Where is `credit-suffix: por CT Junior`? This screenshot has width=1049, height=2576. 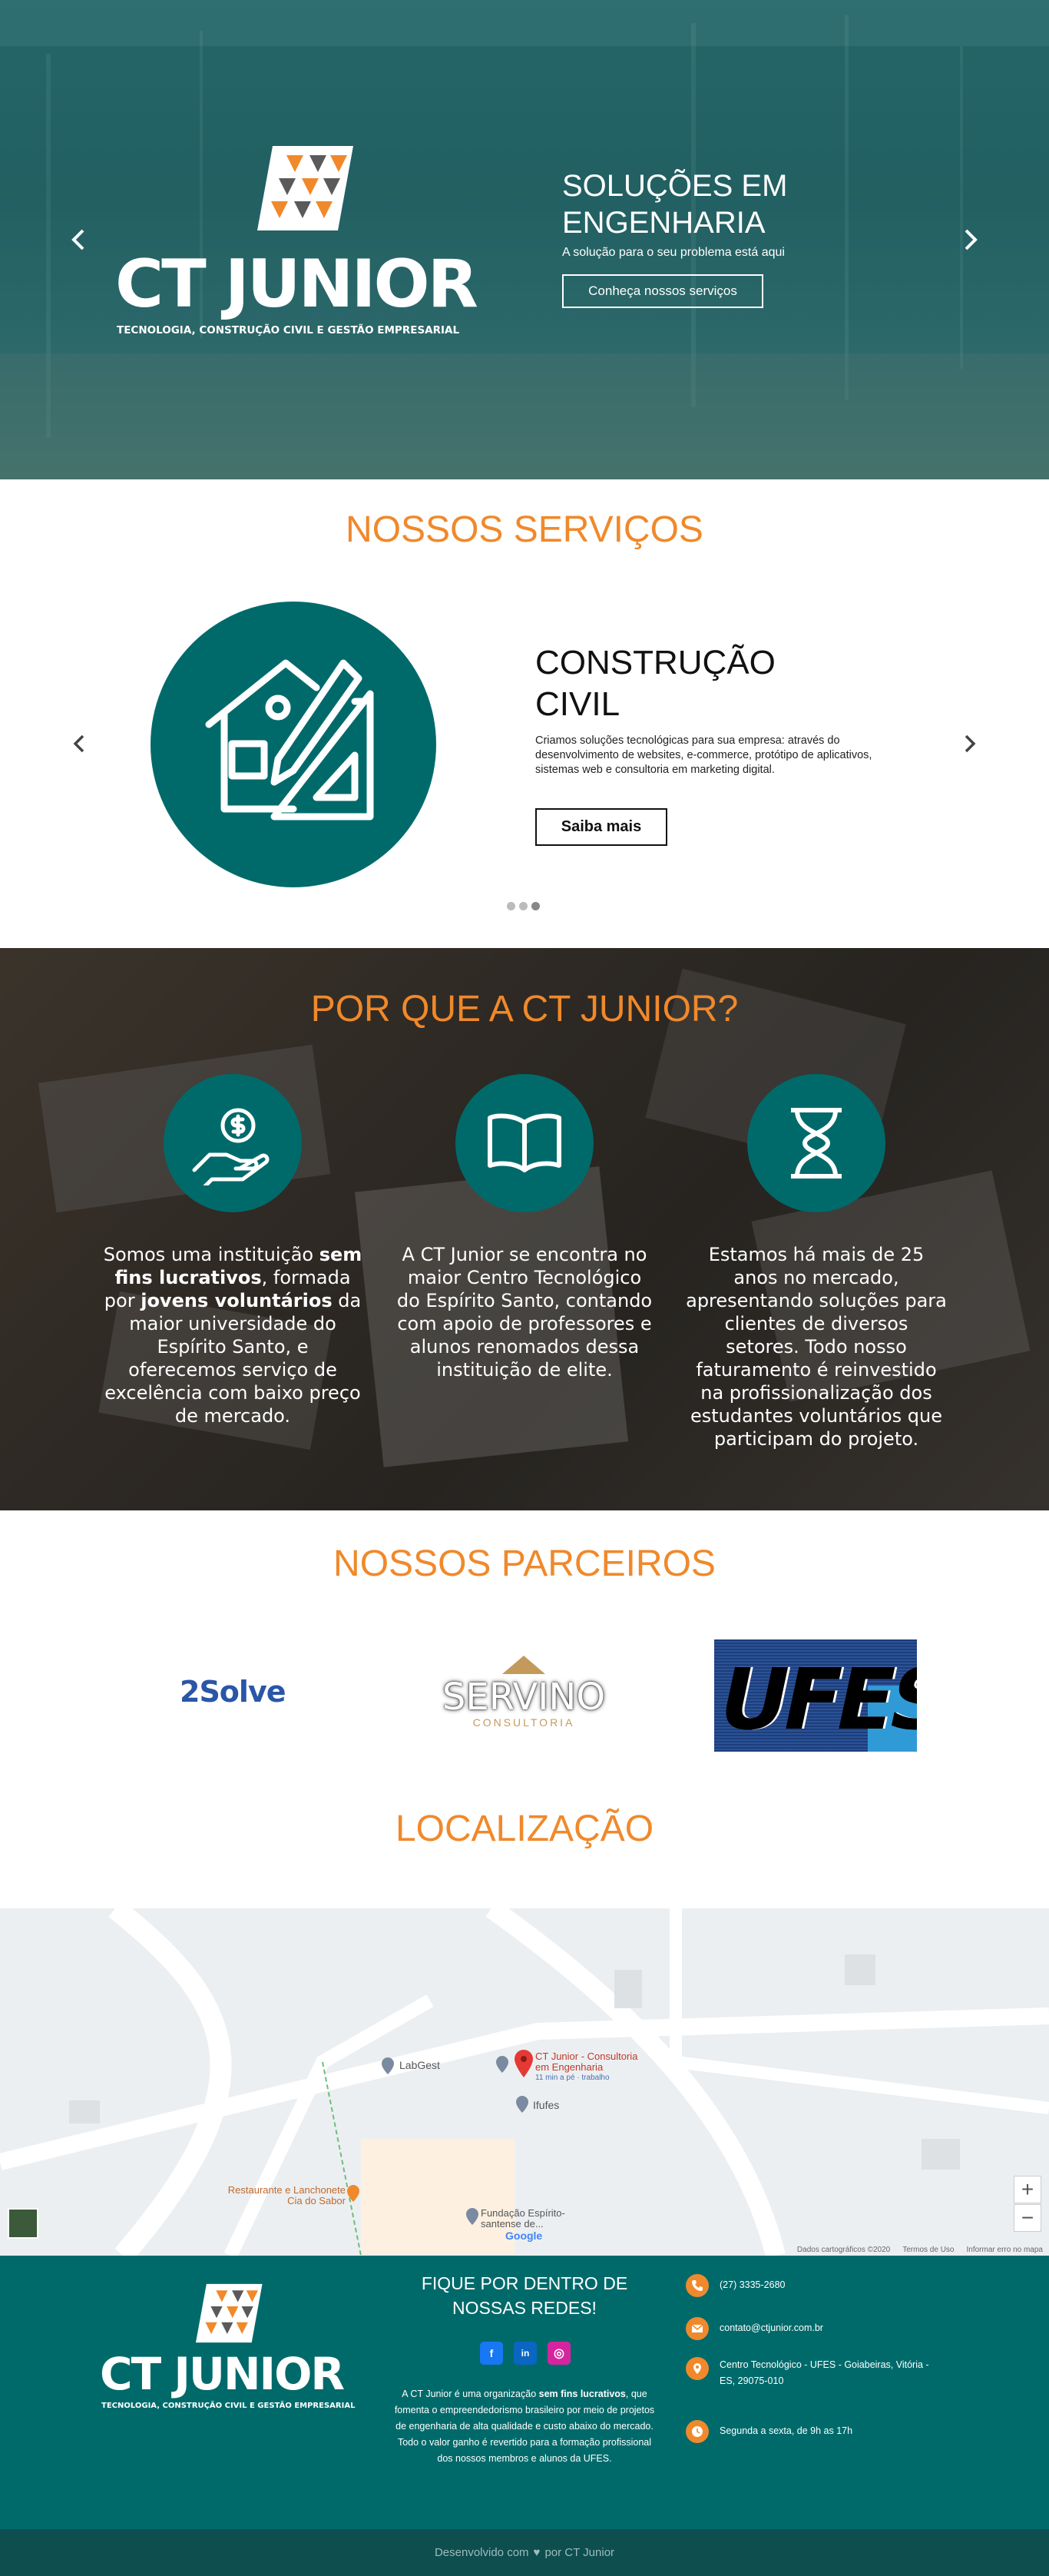 credit-suffix: por CT Junior is located at coordinates (579, 2552).